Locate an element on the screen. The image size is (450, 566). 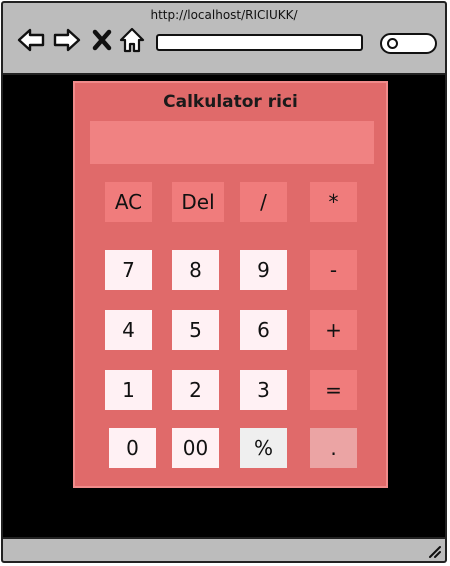
five-button: 5 is located at coordinates (195, 330).